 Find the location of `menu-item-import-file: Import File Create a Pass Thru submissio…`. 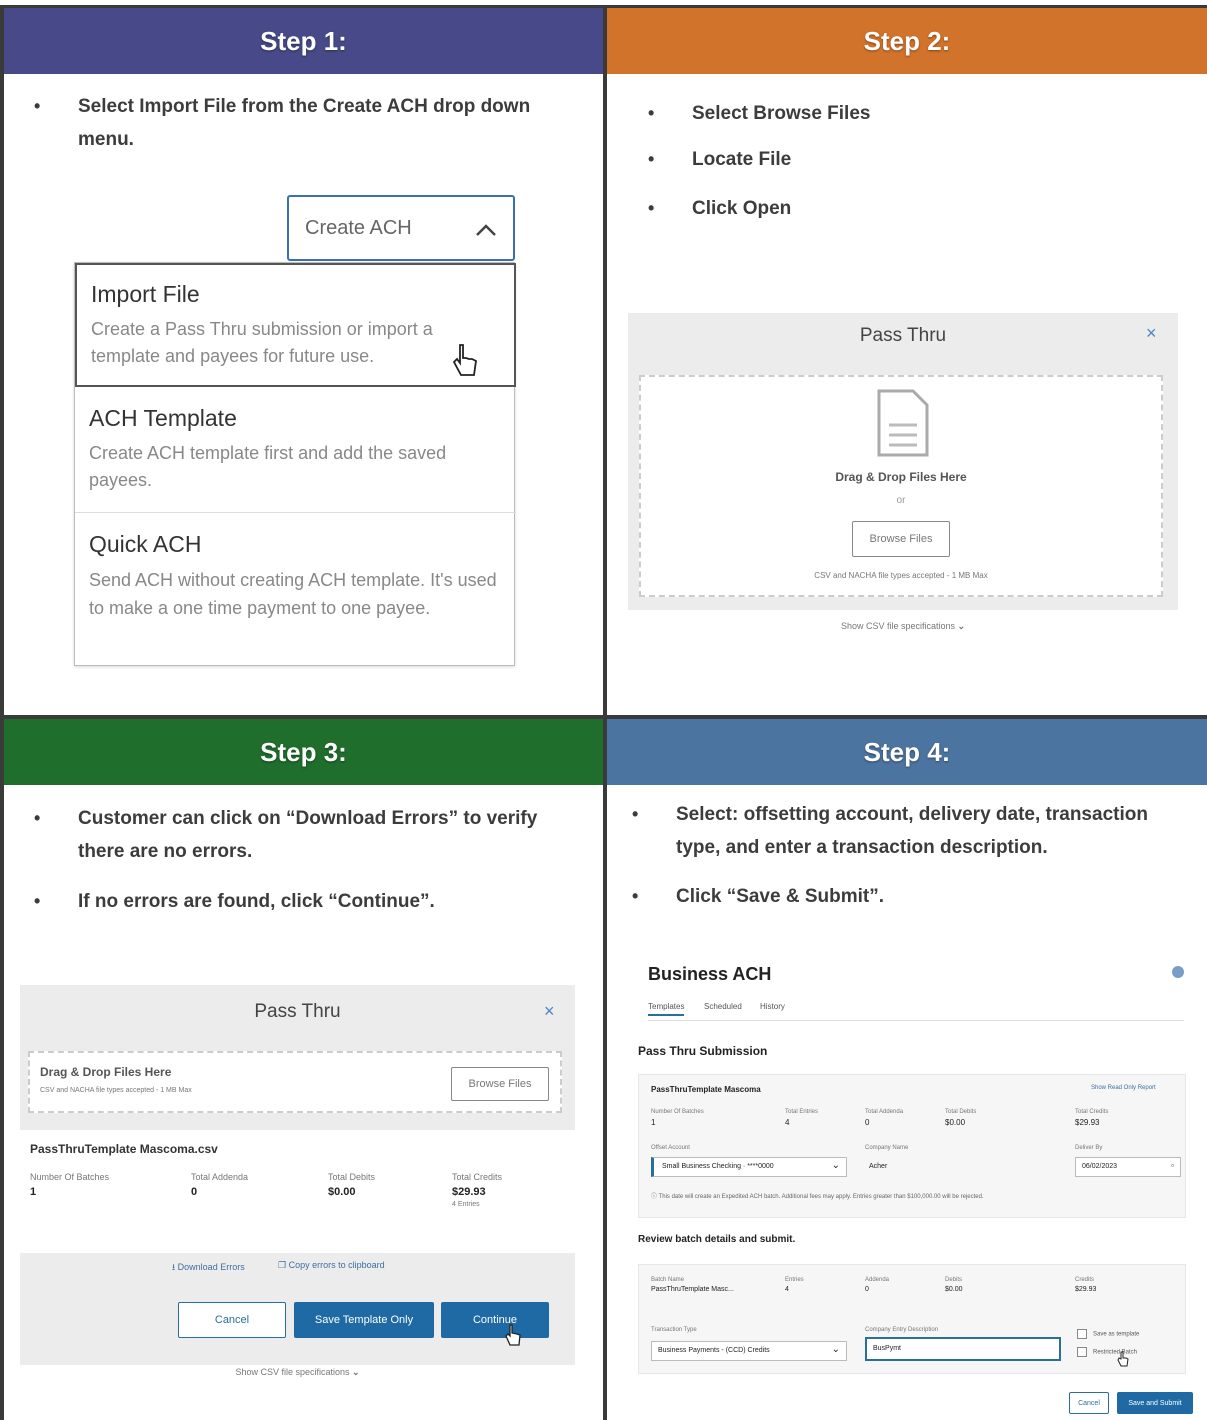

menu-item-import-file: Import File Create a Pass Thru submissio… is located at coordinates (295, 325).